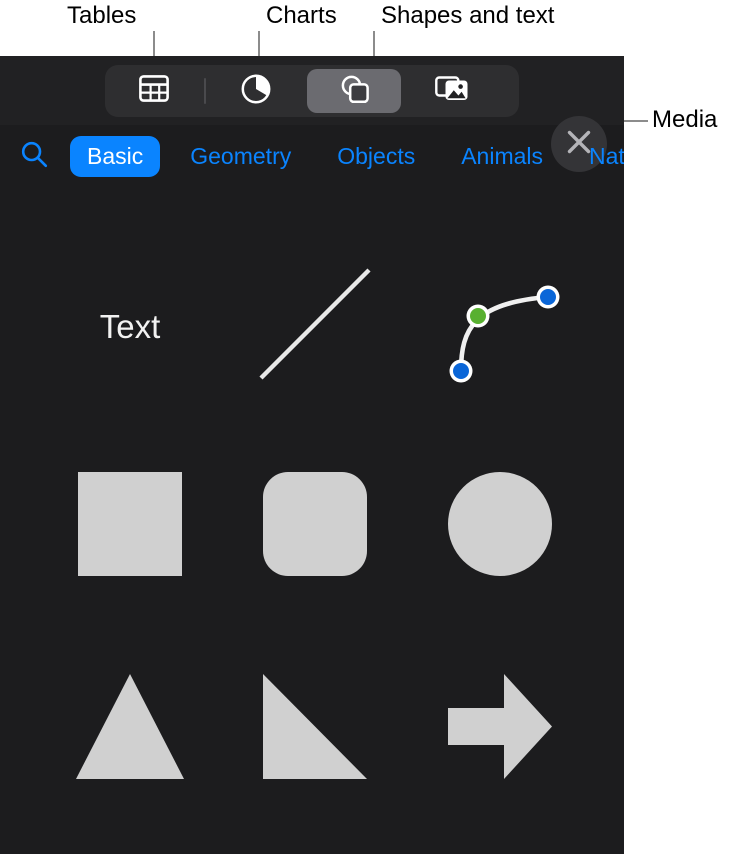 This screenshot has width=754, height=854. I want to click on shape-item-triangle, so click(130, 728).